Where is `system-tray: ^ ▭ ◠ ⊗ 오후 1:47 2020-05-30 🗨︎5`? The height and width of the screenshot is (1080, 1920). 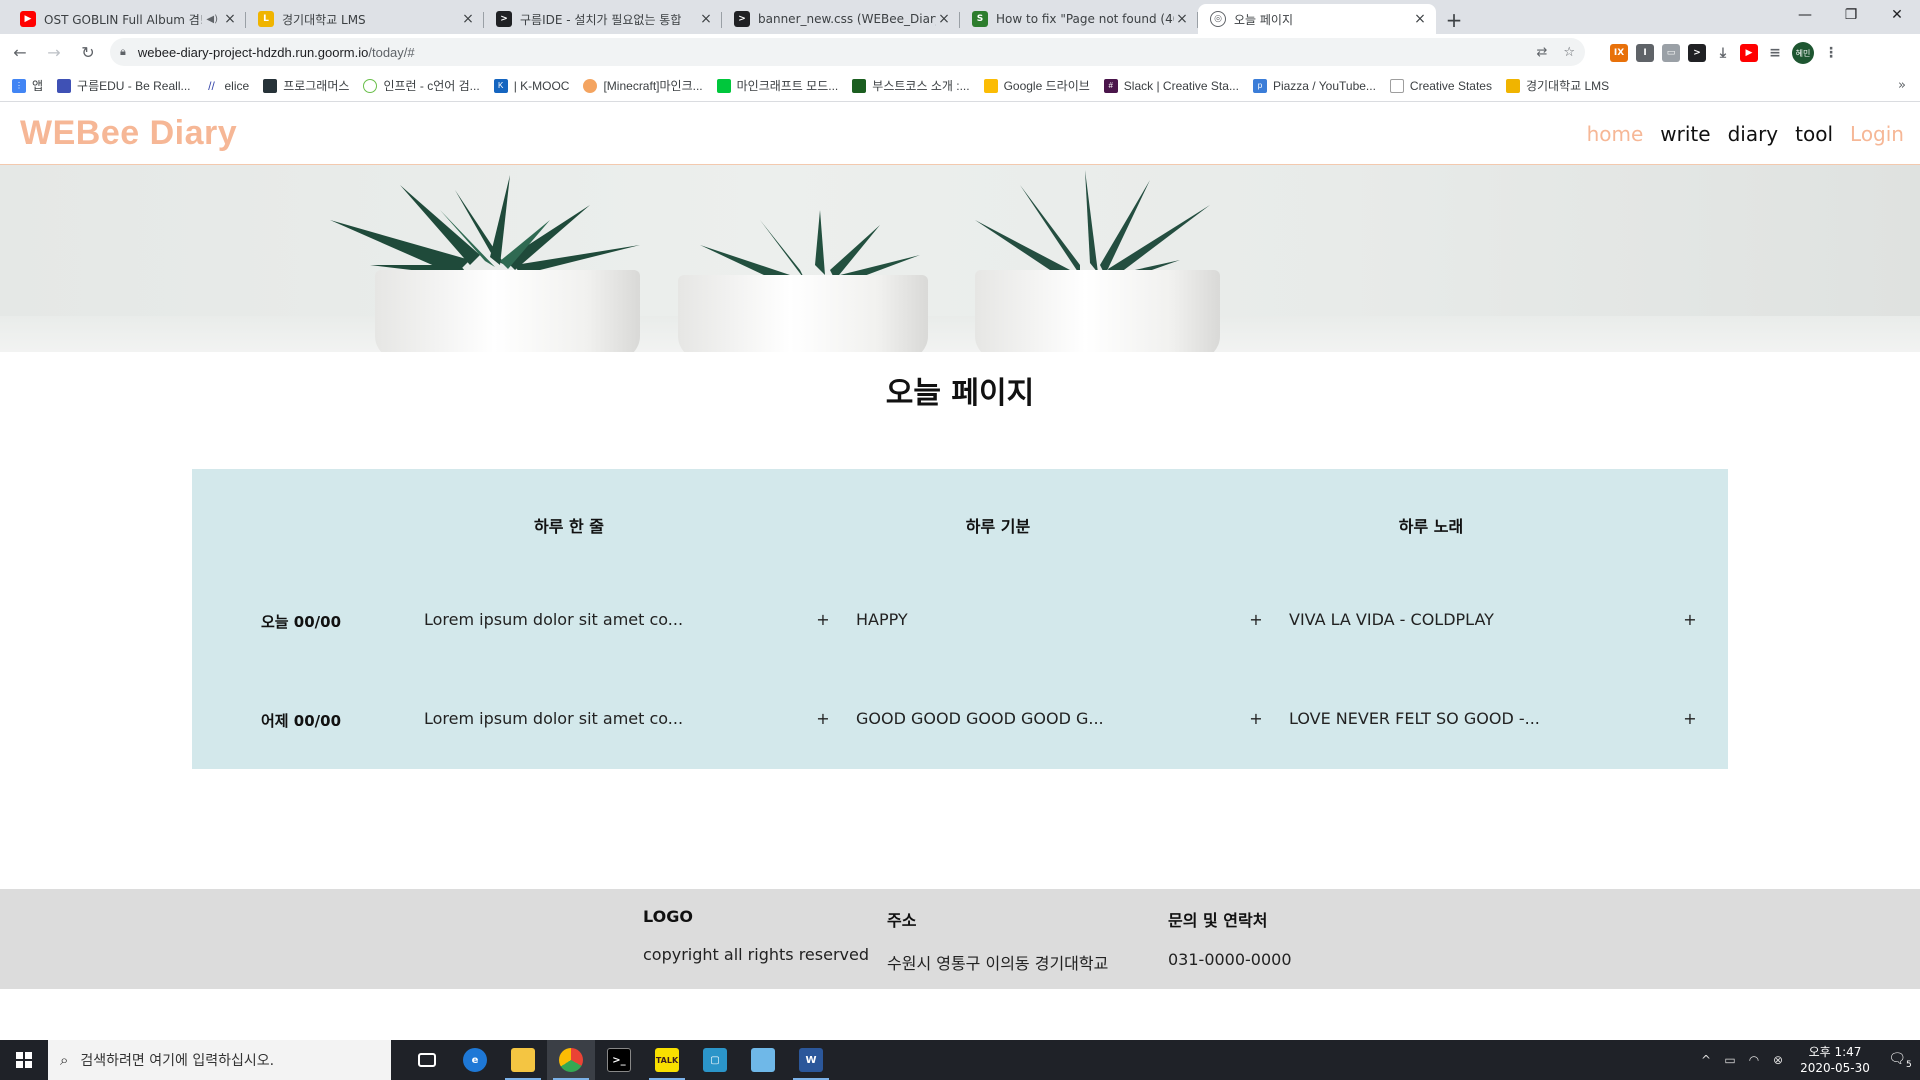 system-tray: ^ ▭ ◠ ⊗ 오후 1:47 2020-05-30 🗨︎5 is located at coordinates (1807, 1060).